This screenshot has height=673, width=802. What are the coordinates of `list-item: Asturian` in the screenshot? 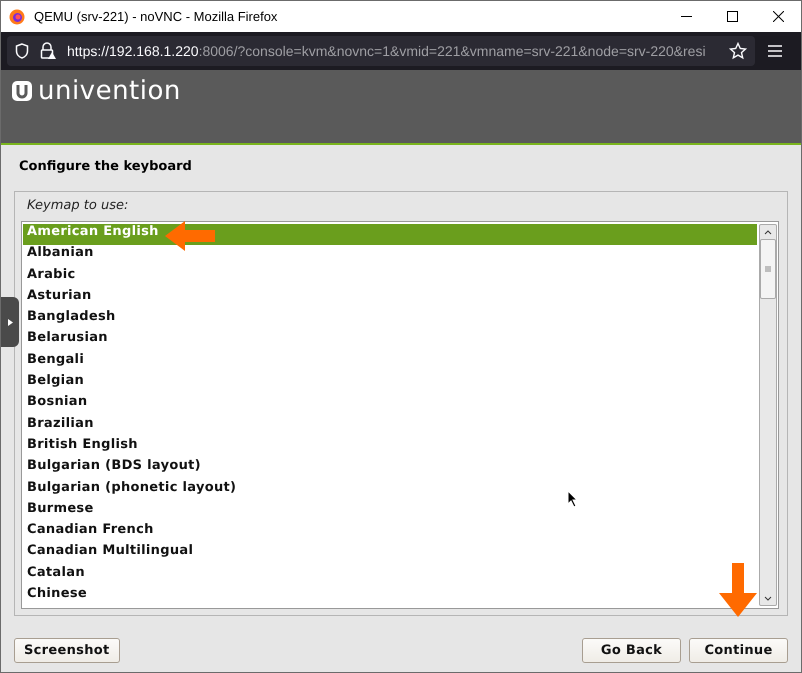 It's located at (390, 299).